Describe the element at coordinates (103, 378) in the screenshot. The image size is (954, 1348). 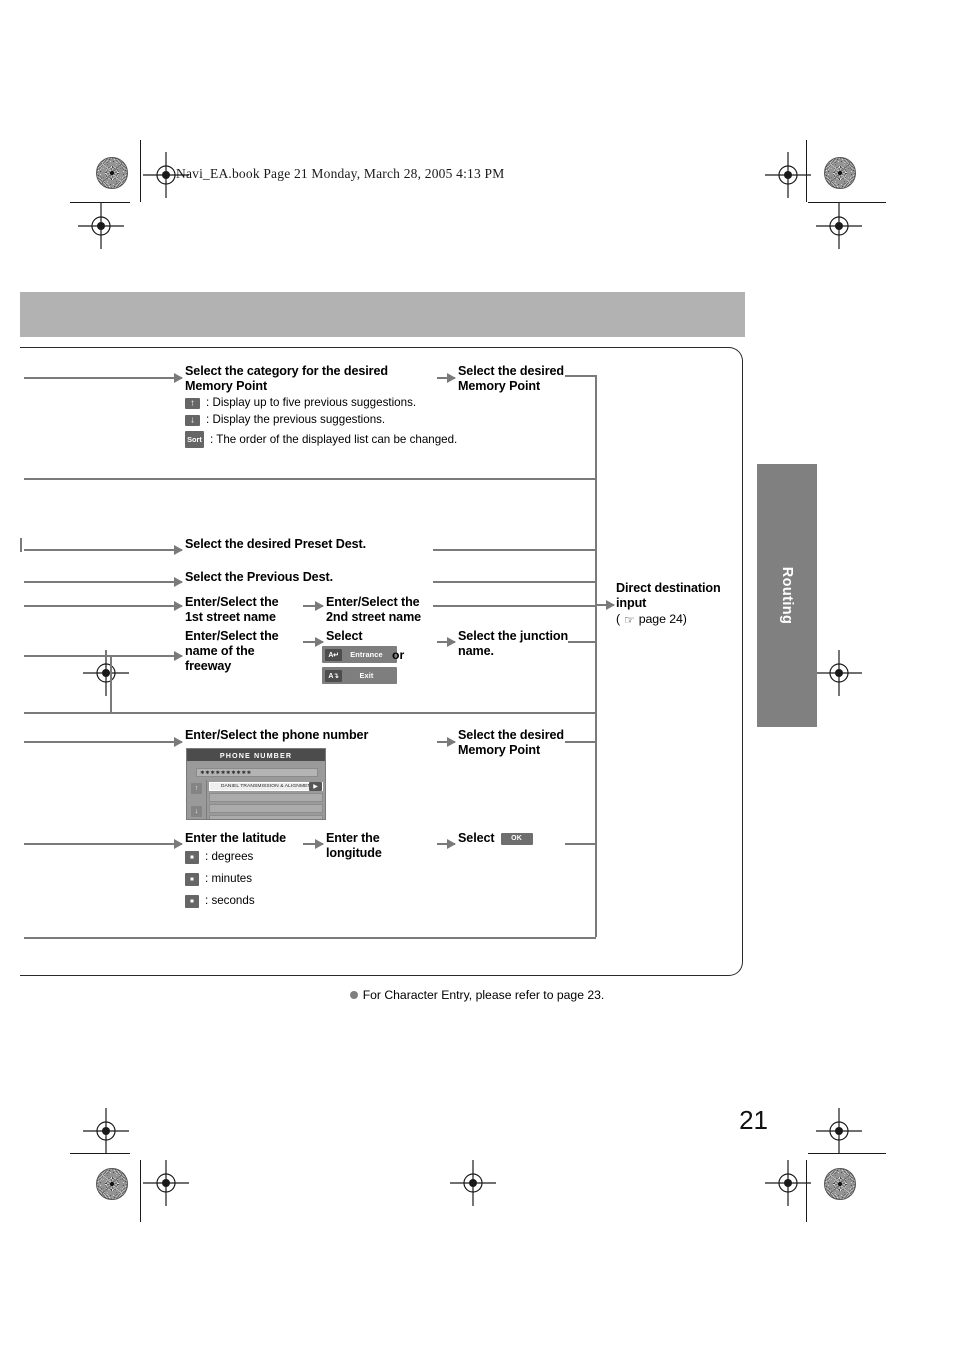
I see `arrow-memory-point-step1` at that location.